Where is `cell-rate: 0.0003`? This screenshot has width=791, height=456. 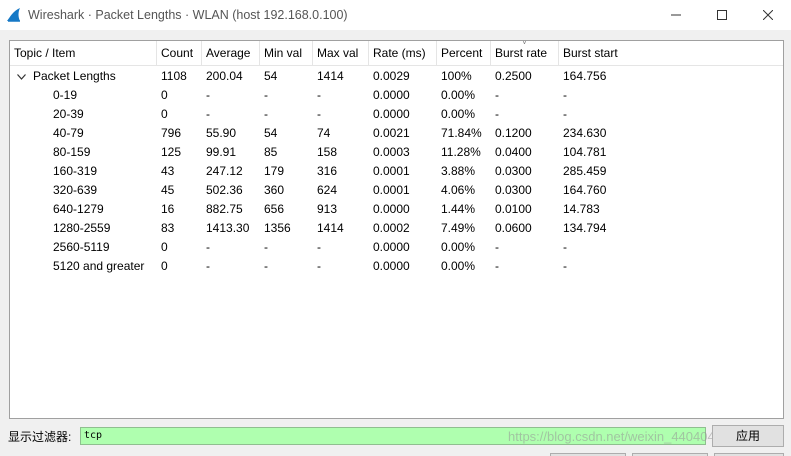 cell-rate: 0.0003 is located at coordinates (391, 152).